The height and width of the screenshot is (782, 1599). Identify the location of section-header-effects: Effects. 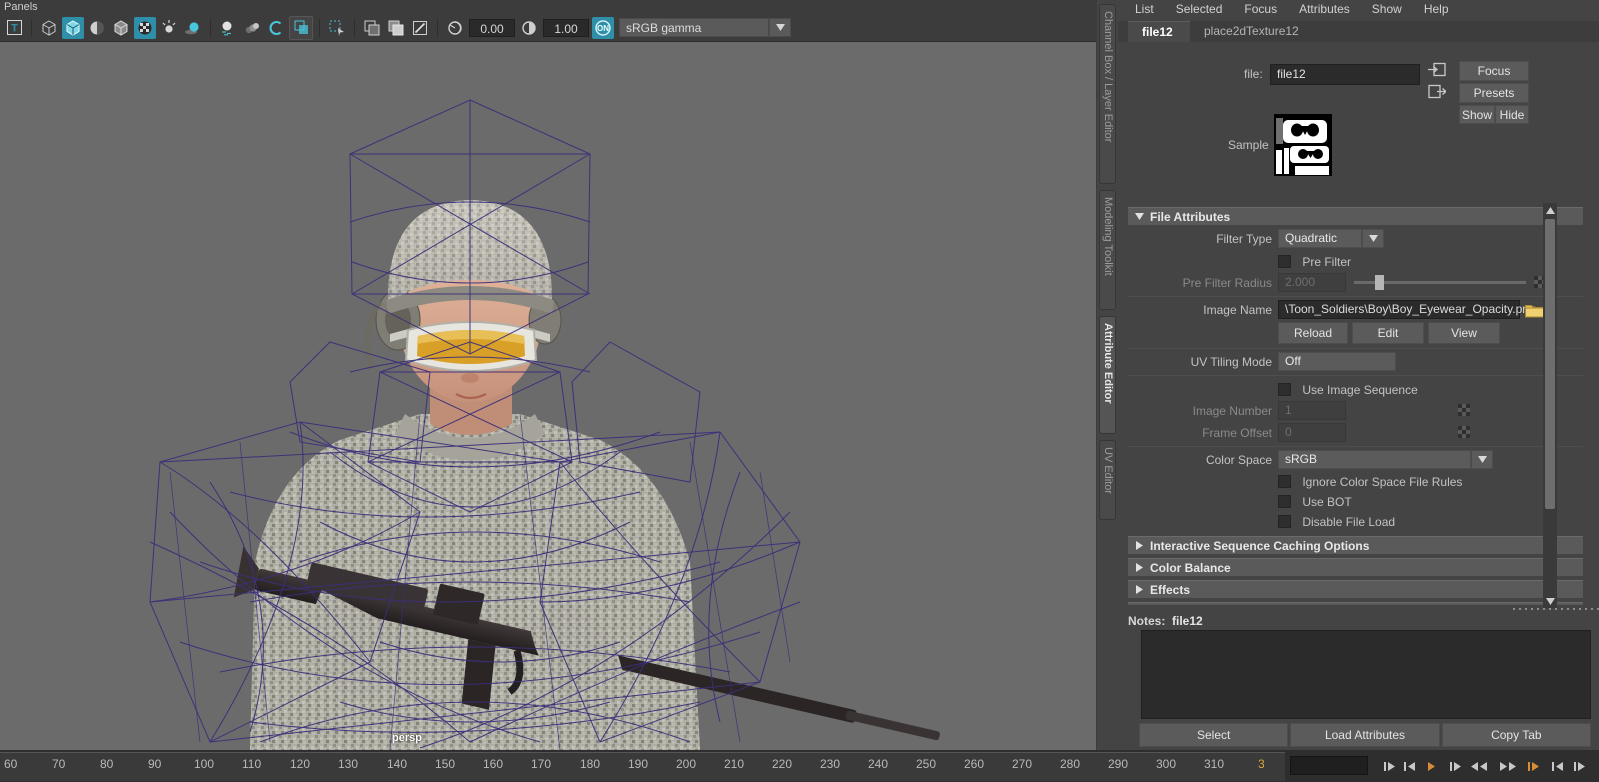
(1355, 589).